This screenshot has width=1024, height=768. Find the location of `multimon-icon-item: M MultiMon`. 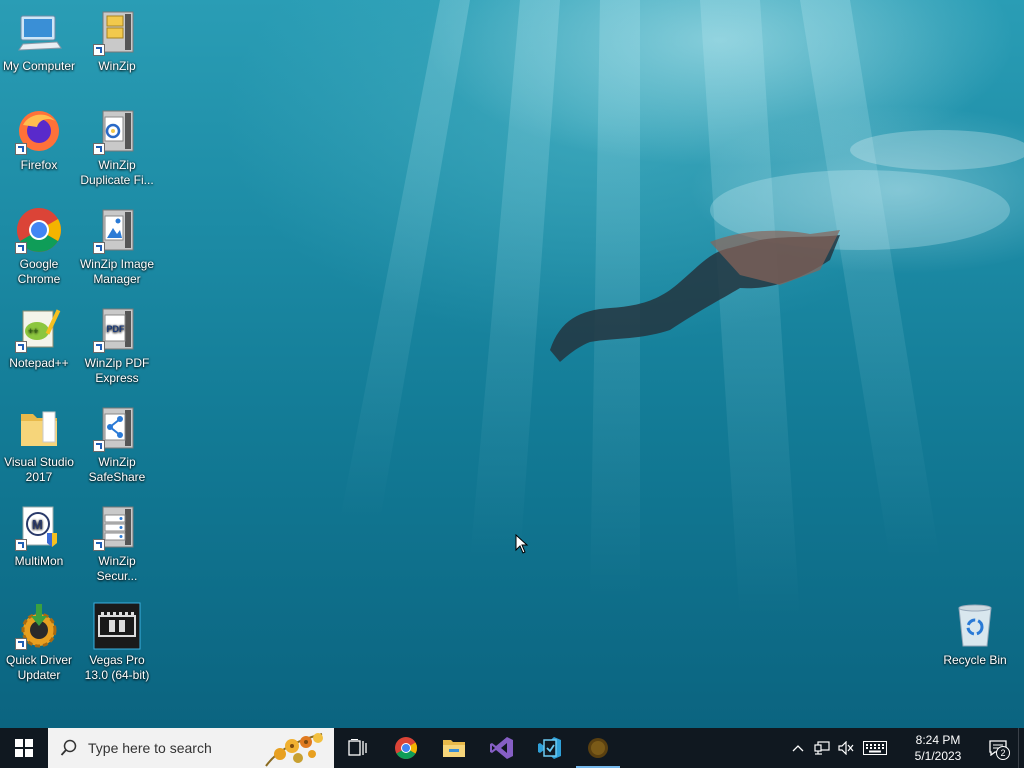

multimon-icon-item: M MultiMon is located at coordinates (39, 536).